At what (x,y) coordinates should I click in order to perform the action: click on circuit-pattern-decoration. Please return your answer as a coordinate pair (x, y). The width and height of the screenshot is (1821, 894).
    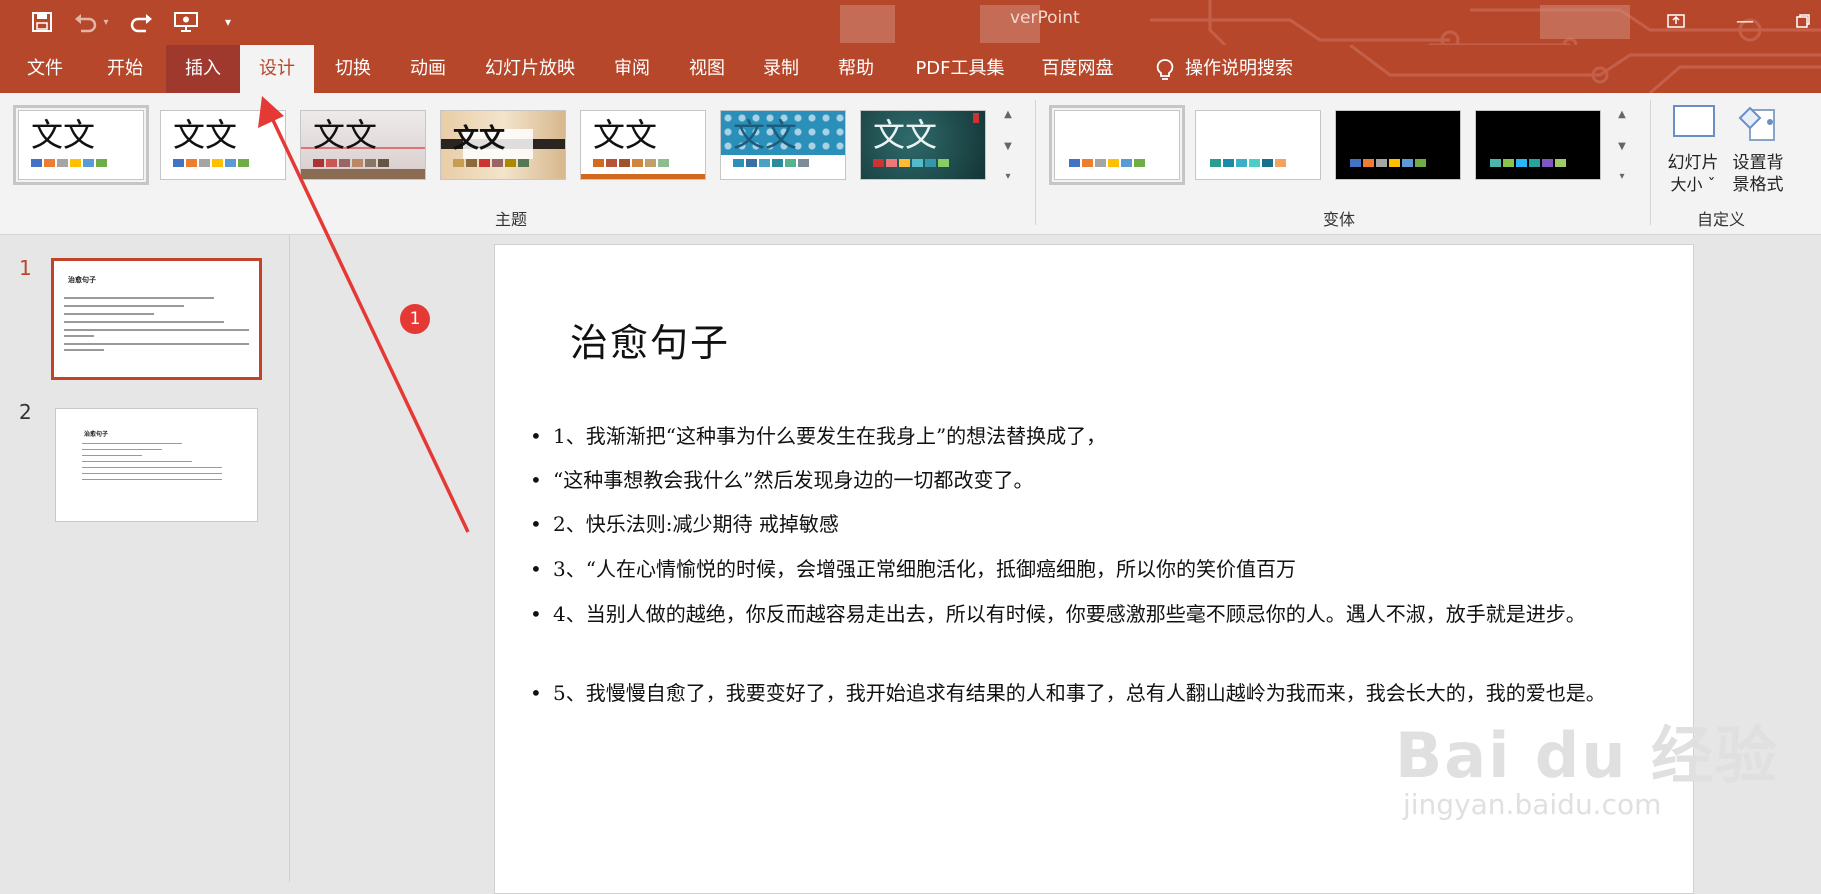
    Looking at the image, I should click on (1485, 22).